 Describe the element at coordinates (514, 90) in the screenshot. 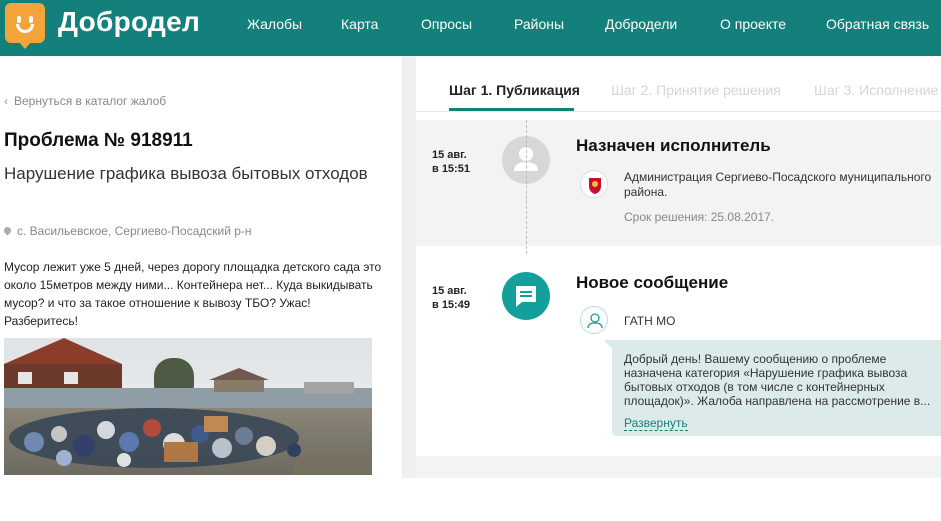

I see `tab-step1: Шаг 1. Публикация` at that location.